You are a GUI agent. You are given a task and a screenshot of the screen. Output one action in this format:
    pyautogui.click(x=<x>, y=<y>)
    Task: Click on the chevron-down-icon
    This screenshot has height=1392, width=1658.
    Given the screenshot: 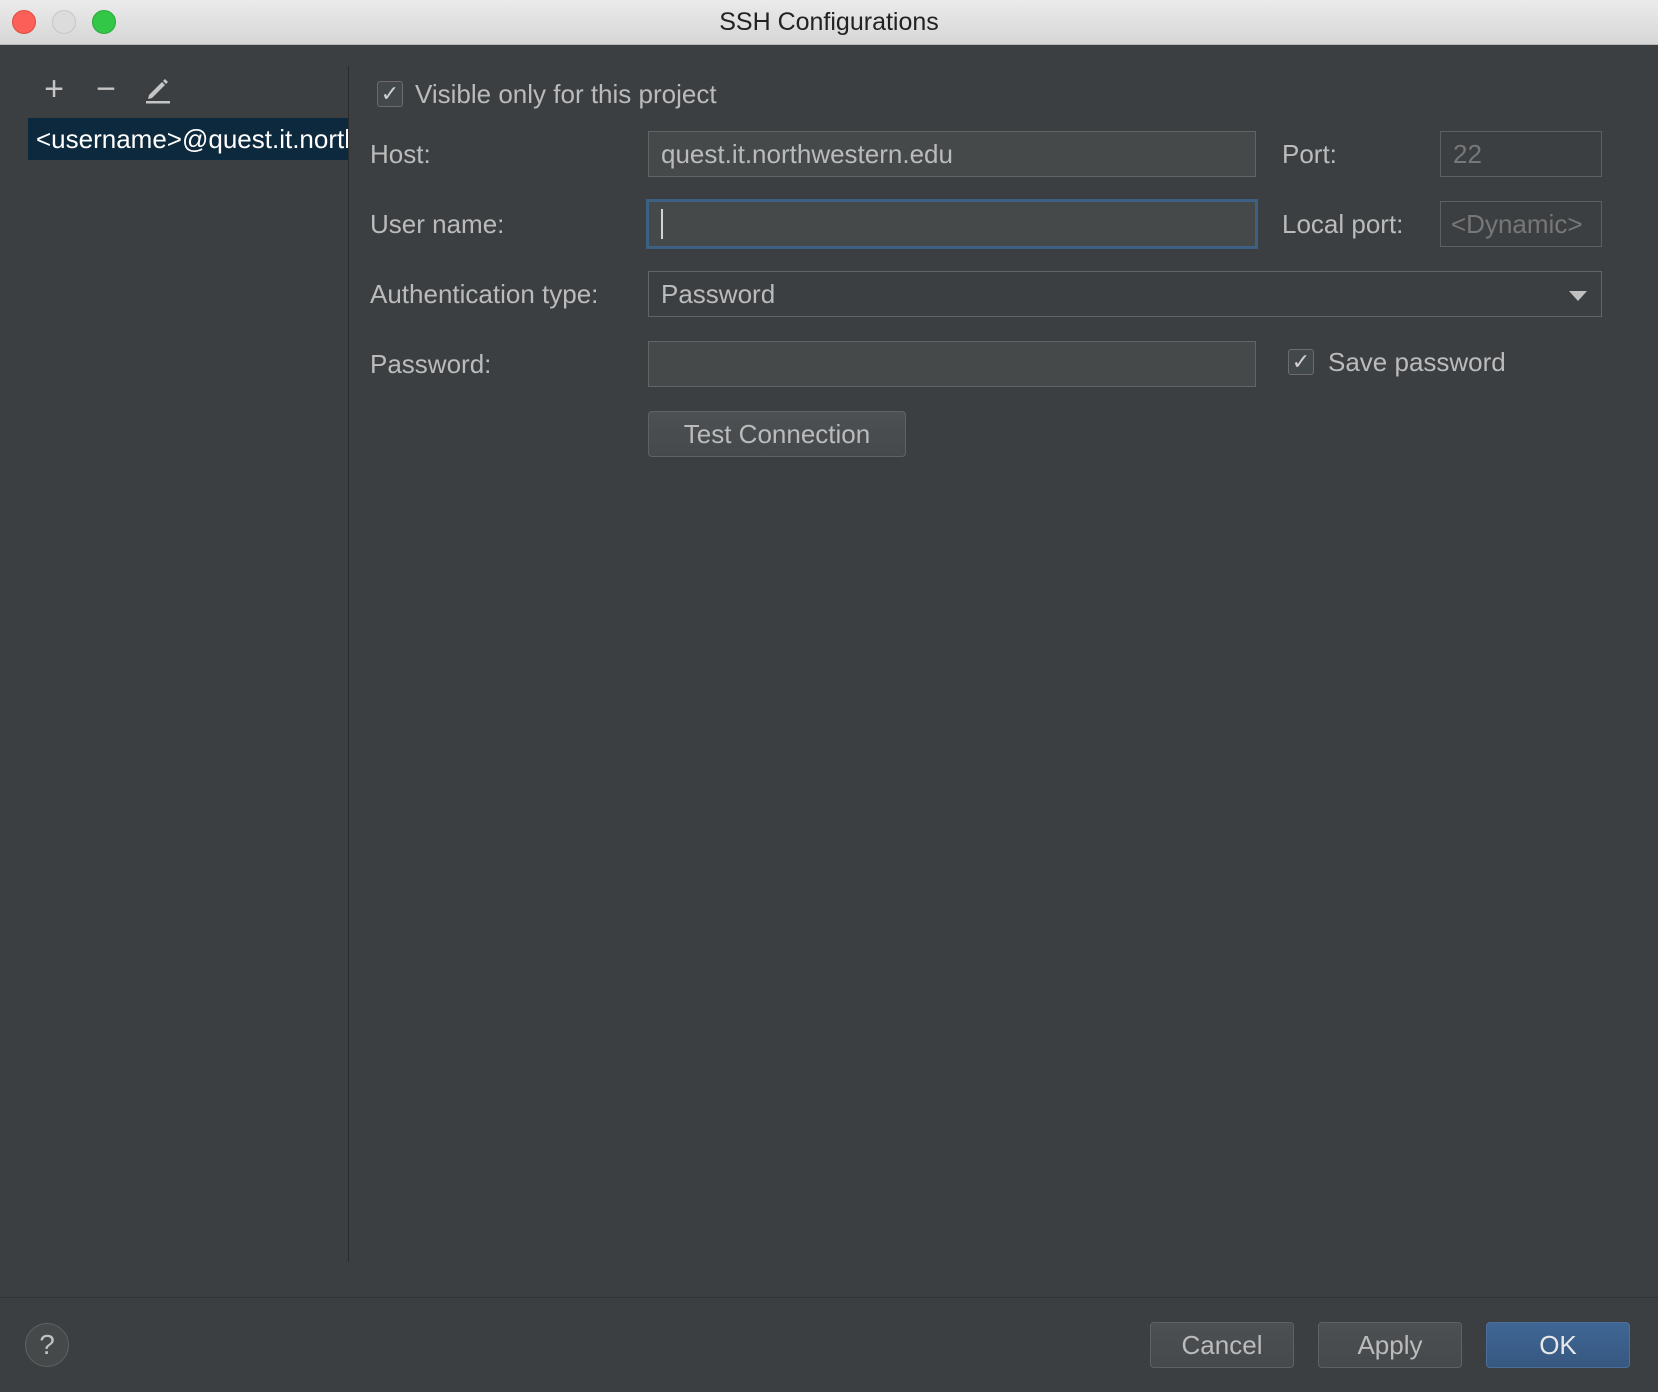 What is the action you would take?
    pyautogui.click(x=1578, y=296)
    